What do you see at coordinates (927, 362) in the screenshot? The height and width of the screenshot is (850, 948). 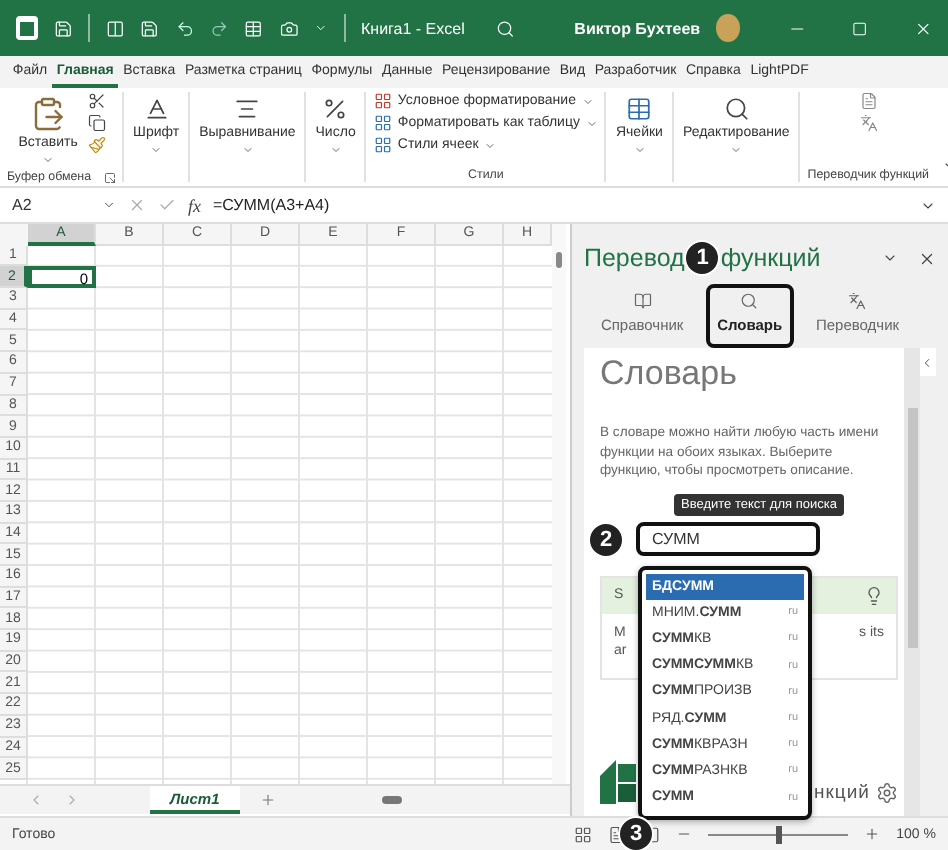 I see `collapse-icon` at bounding box center [927, 362].